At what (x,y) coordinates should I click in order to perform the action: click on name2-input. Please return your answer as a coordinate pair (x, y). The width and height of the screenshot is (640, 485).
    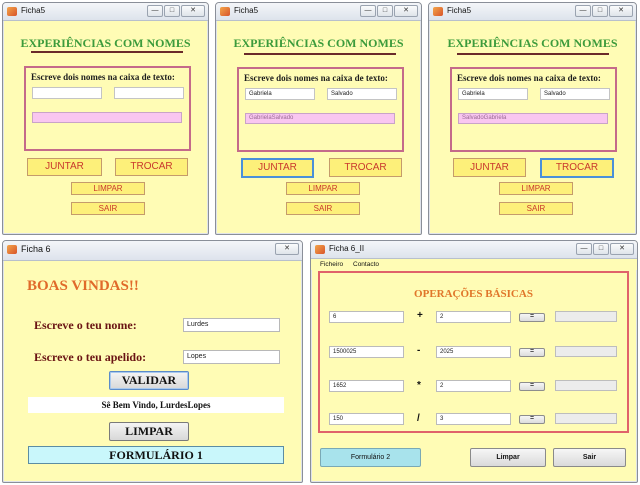
    Looking at the image, I should click on (149, 93).